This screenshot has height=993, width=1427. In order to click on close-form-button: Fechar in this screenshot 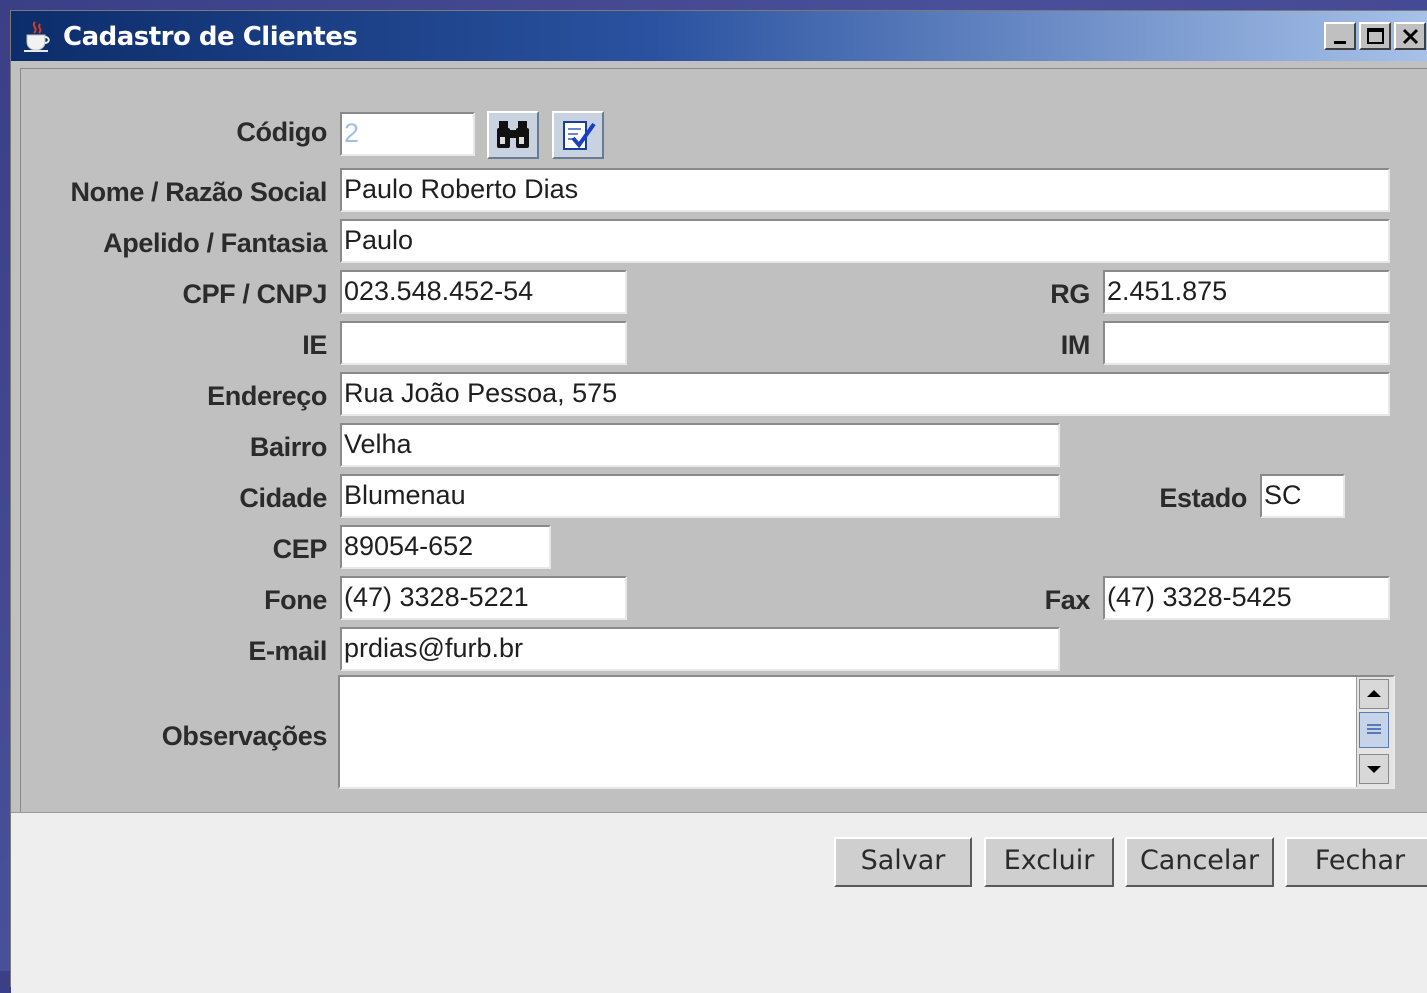, I will do `click(1356, 862)`.